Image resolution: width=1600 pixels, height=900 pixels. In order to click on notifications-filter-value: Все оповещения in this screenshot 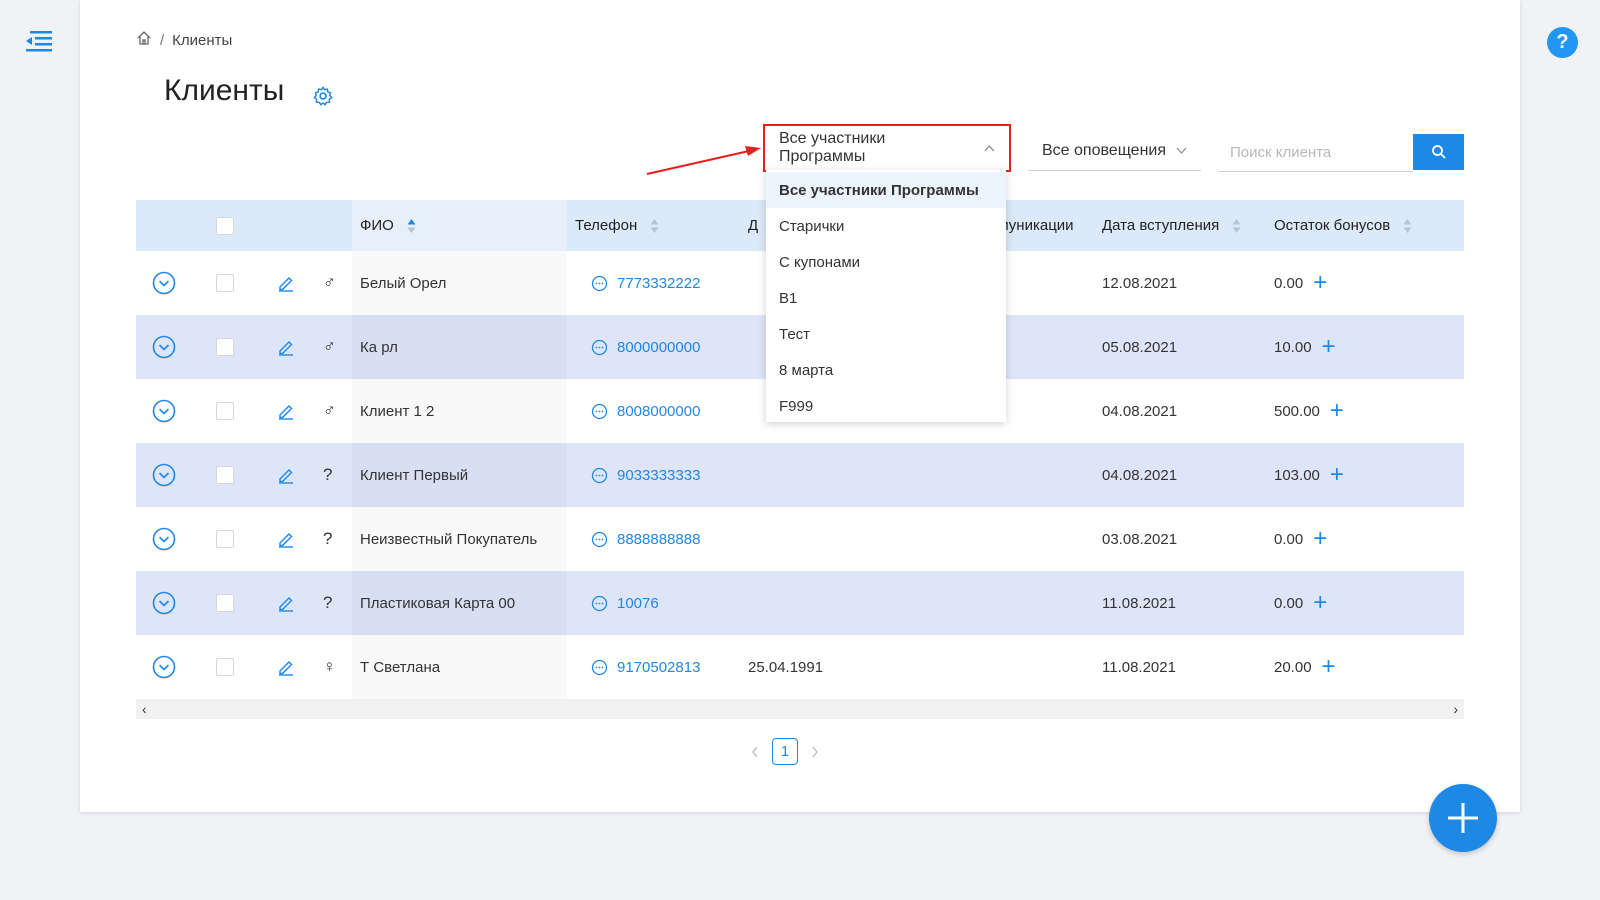, I will do `click(1104, 150)`.